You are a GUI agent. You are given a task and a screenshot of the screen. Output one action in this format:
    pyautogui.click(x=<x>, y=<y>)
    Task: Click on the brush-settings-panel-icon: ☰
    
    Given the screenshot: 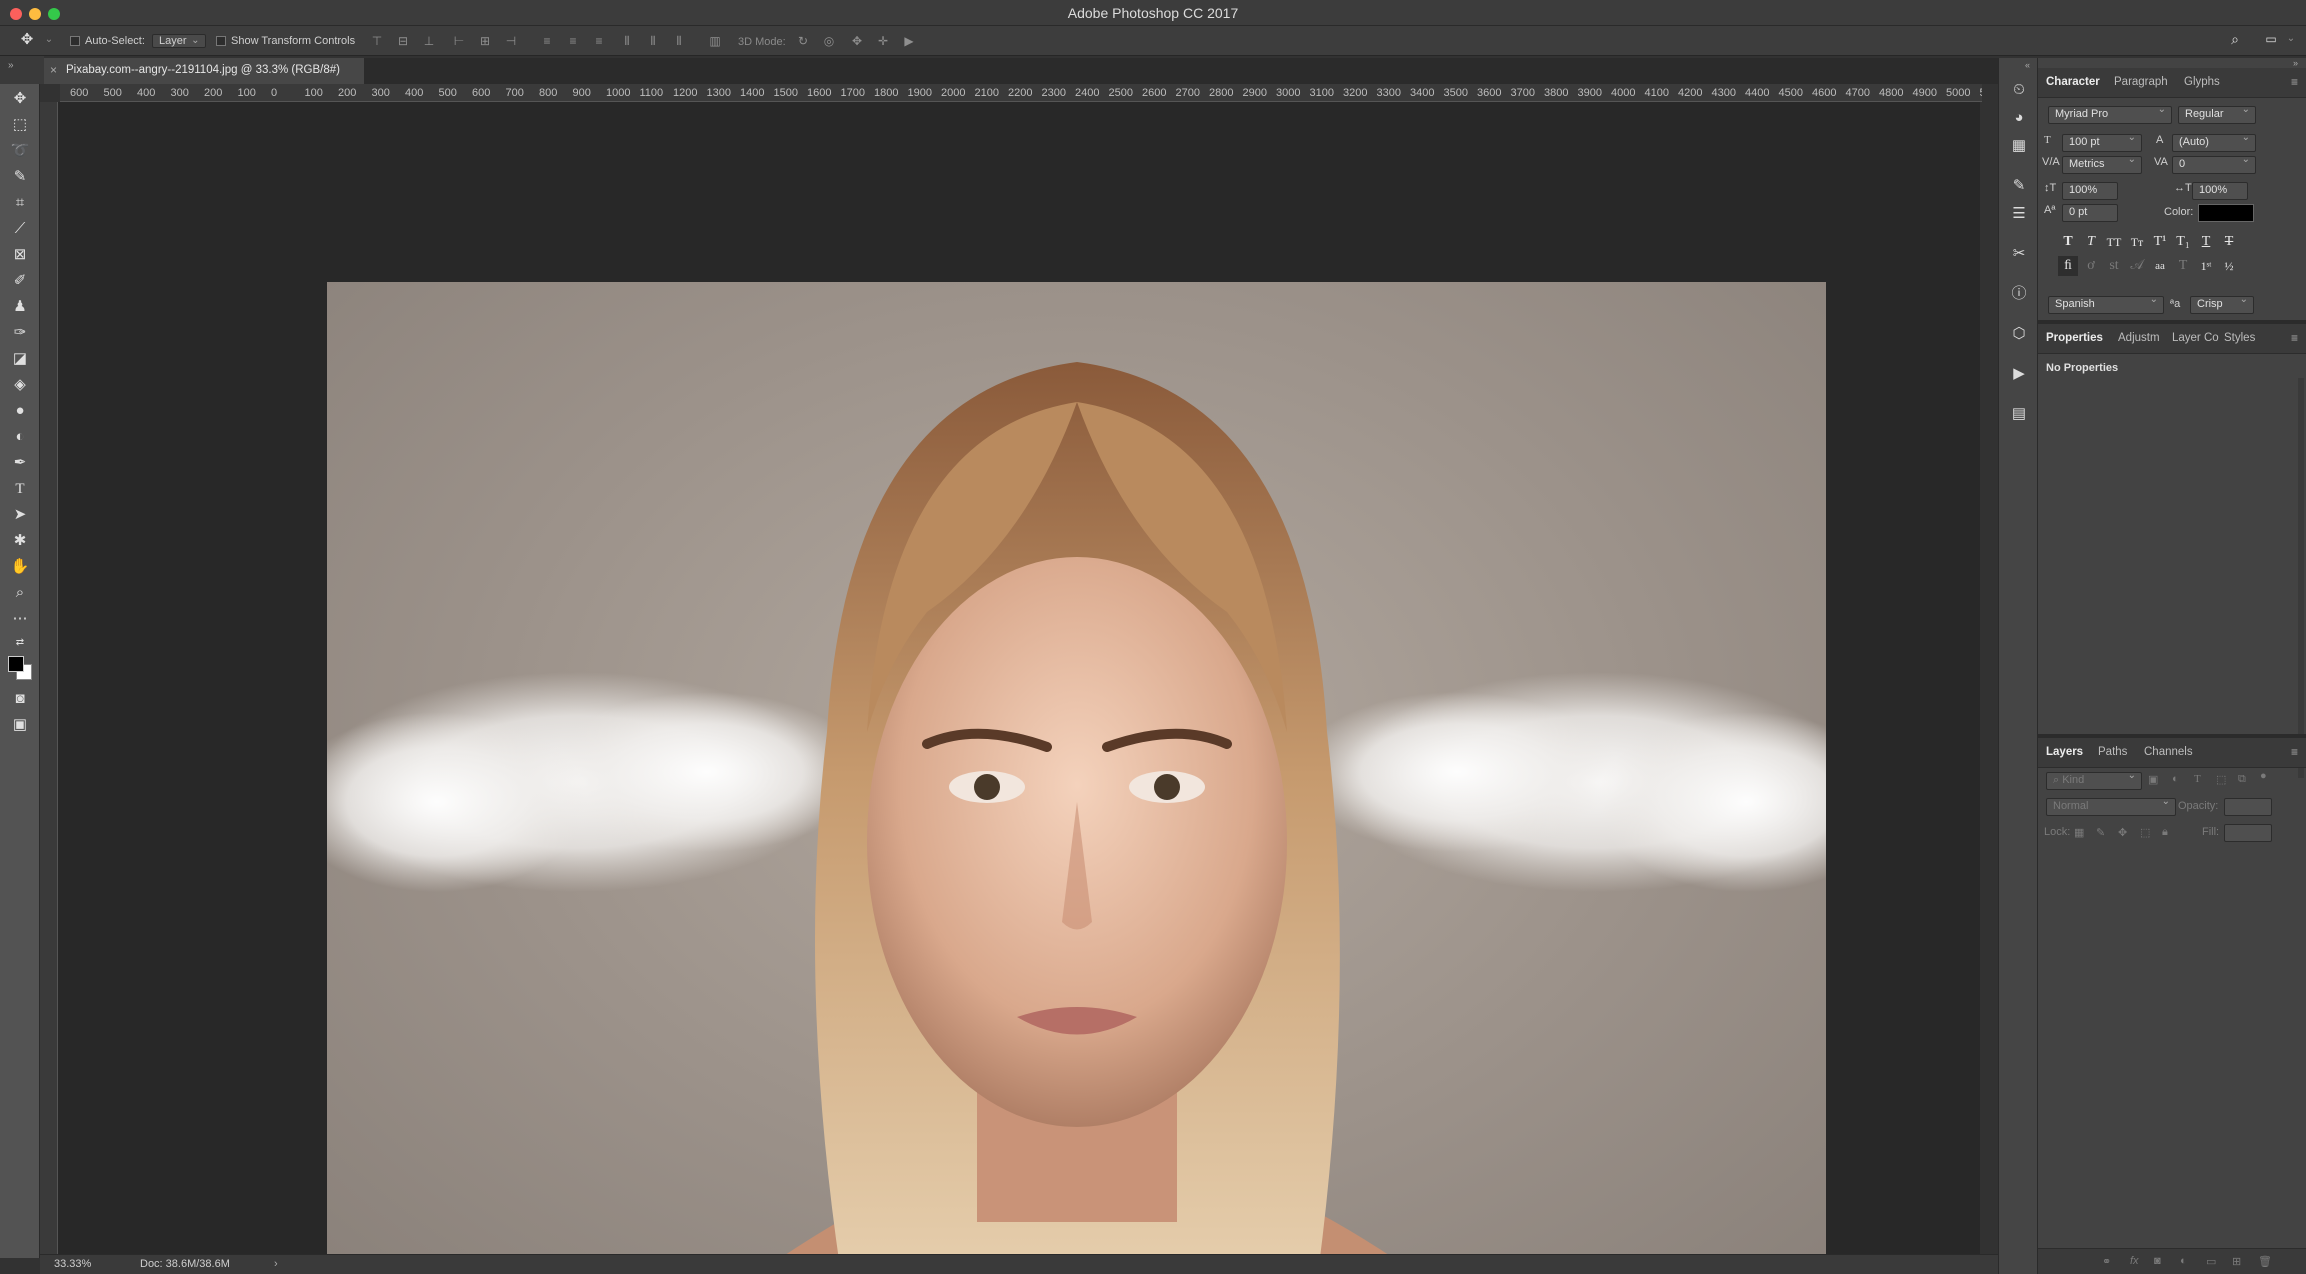 What is the action you would take?
    pyautogui.click(x=2019, y=214)
    